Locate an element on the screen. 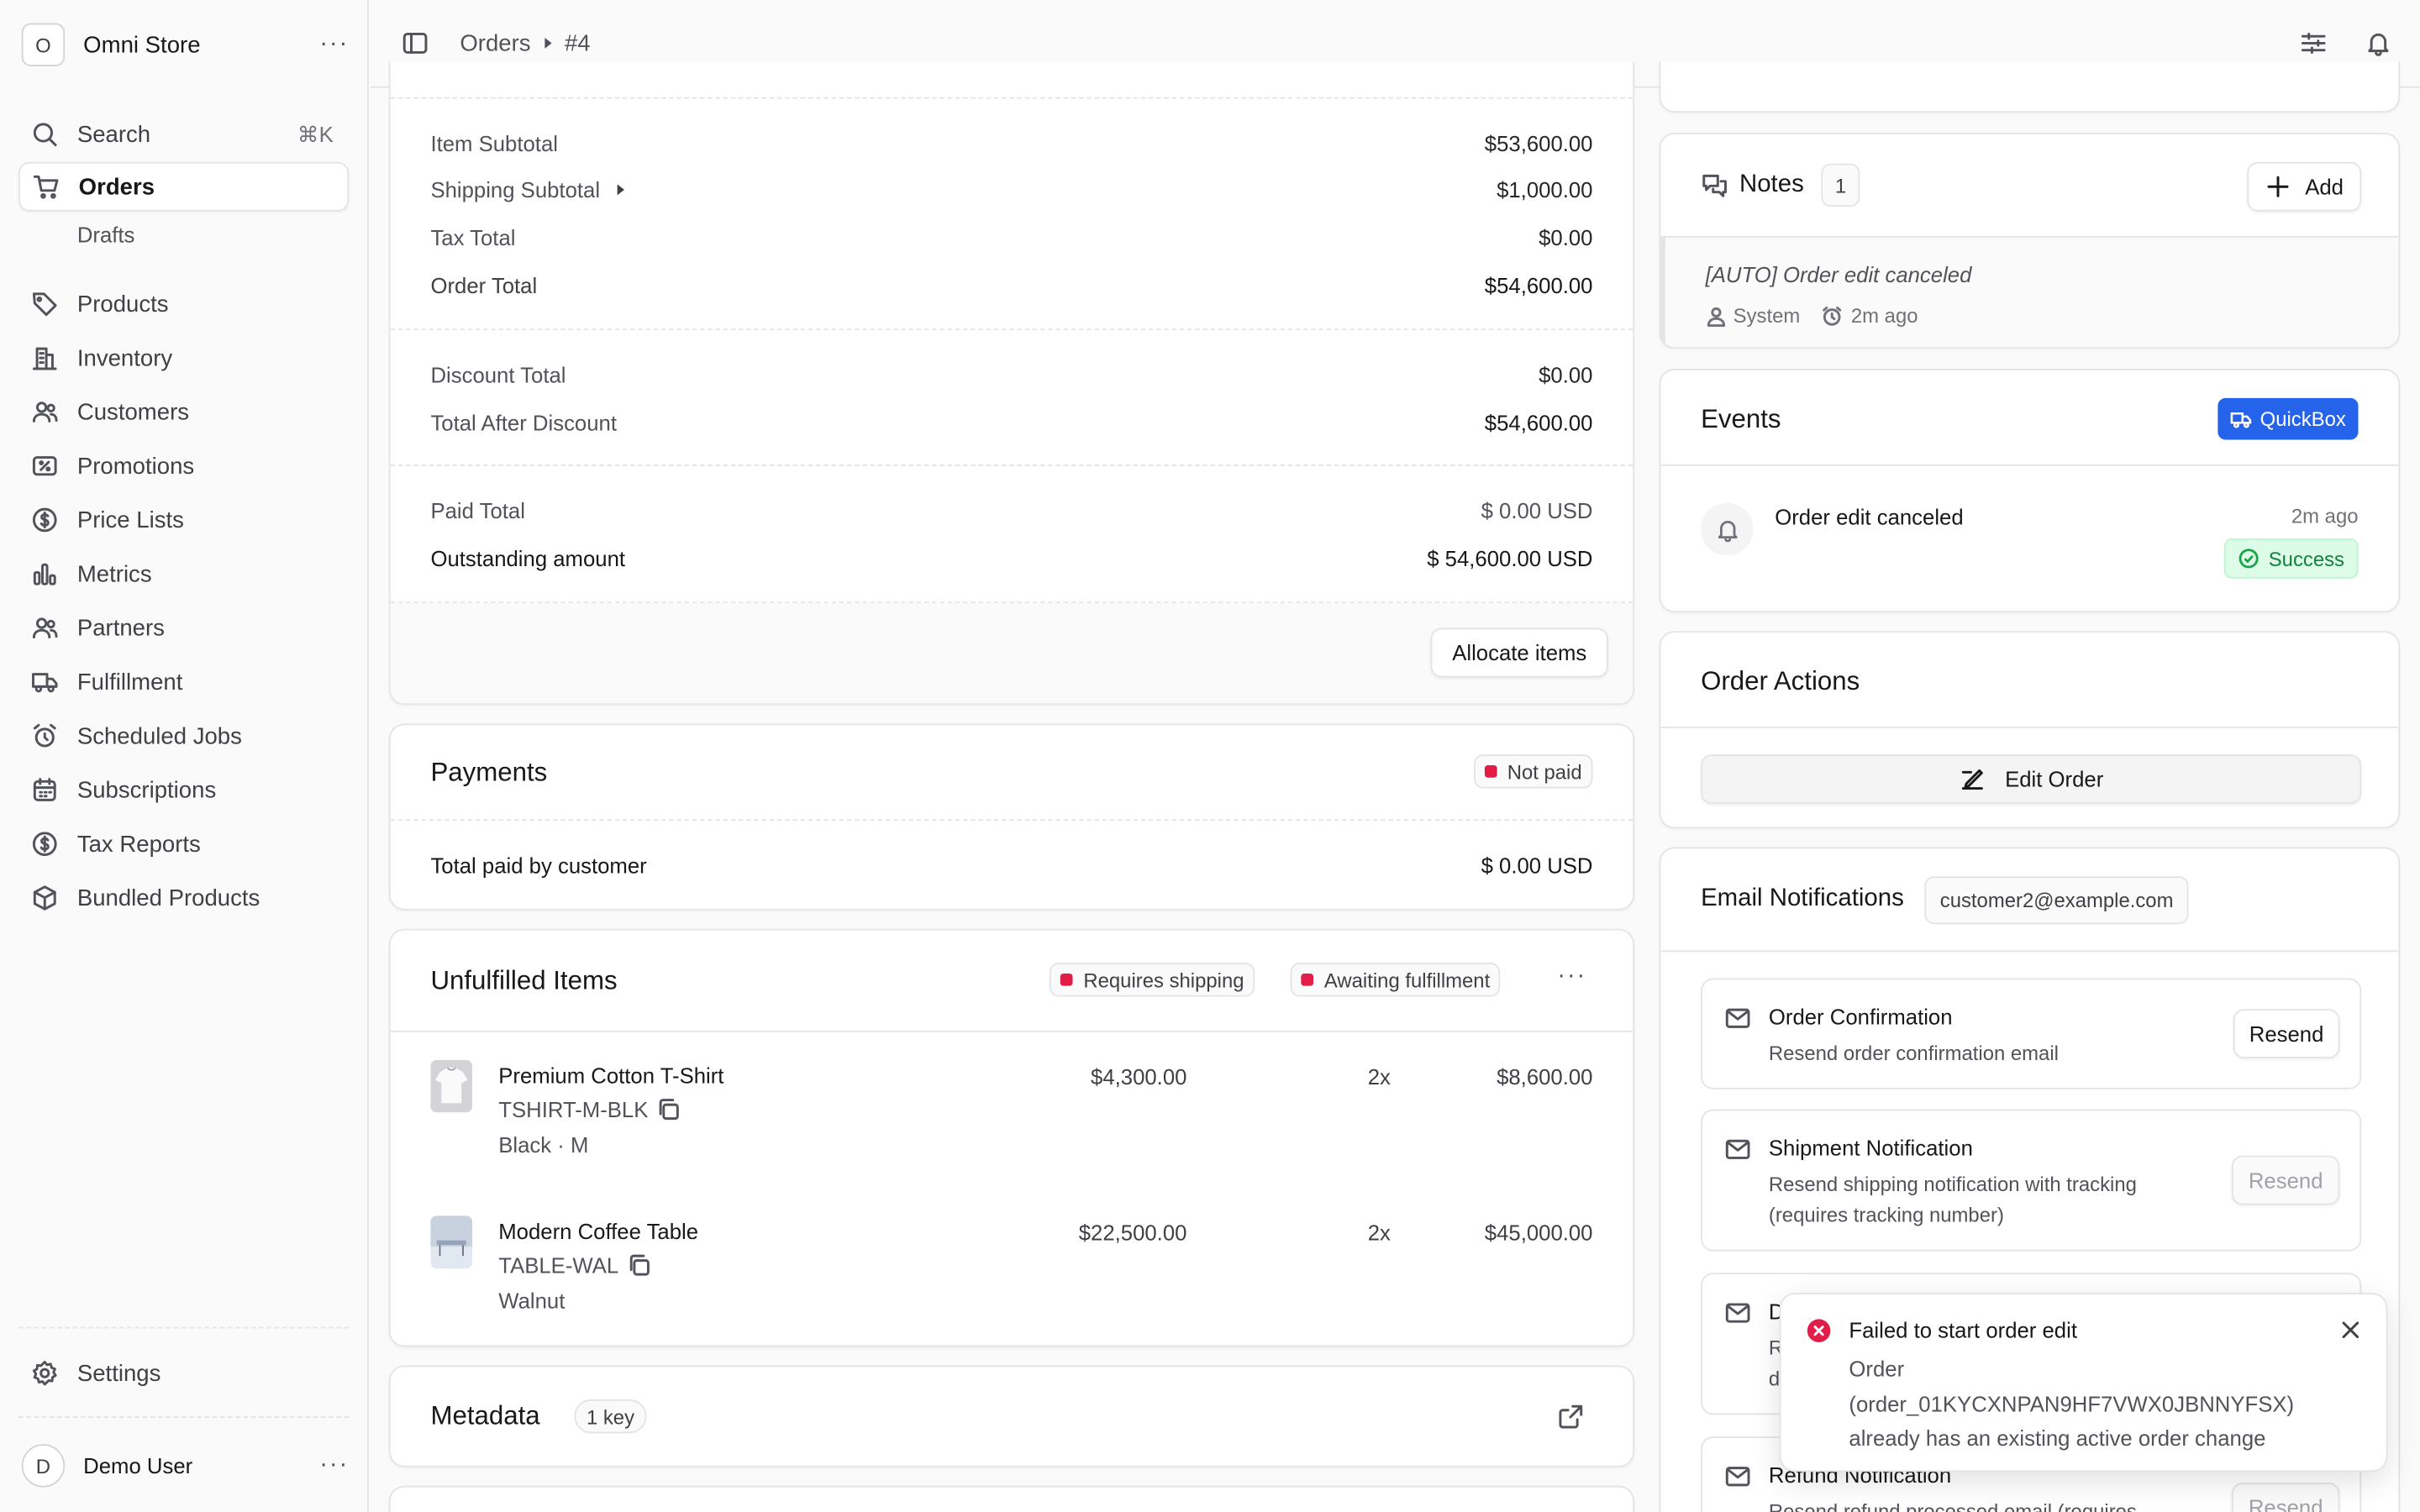 This screenshot has height=1512, width=2420. item-quantity: 2x is located at coordinates (1379, 1233).